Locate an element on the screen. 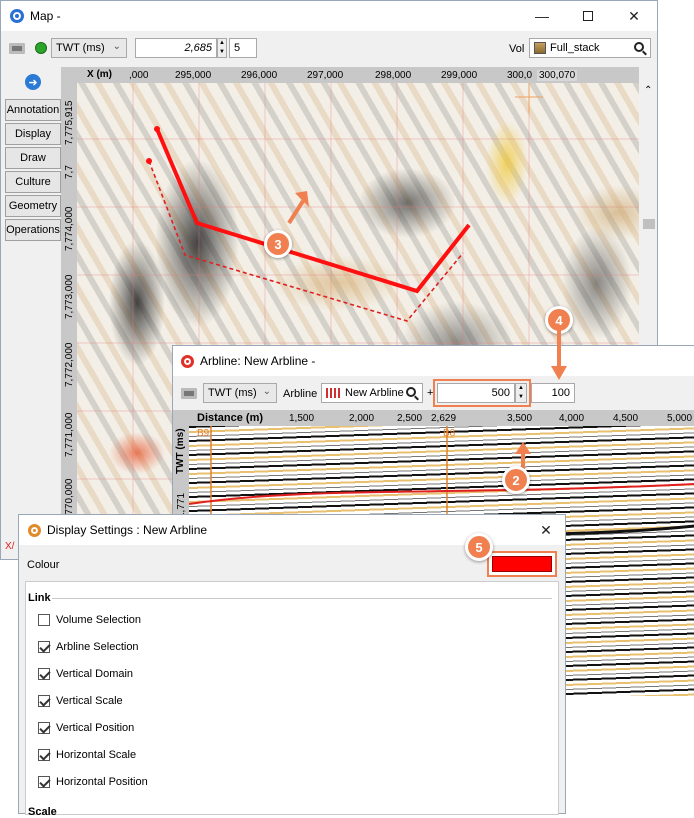  link-section-header: Link is located at coordinates (39, 598).